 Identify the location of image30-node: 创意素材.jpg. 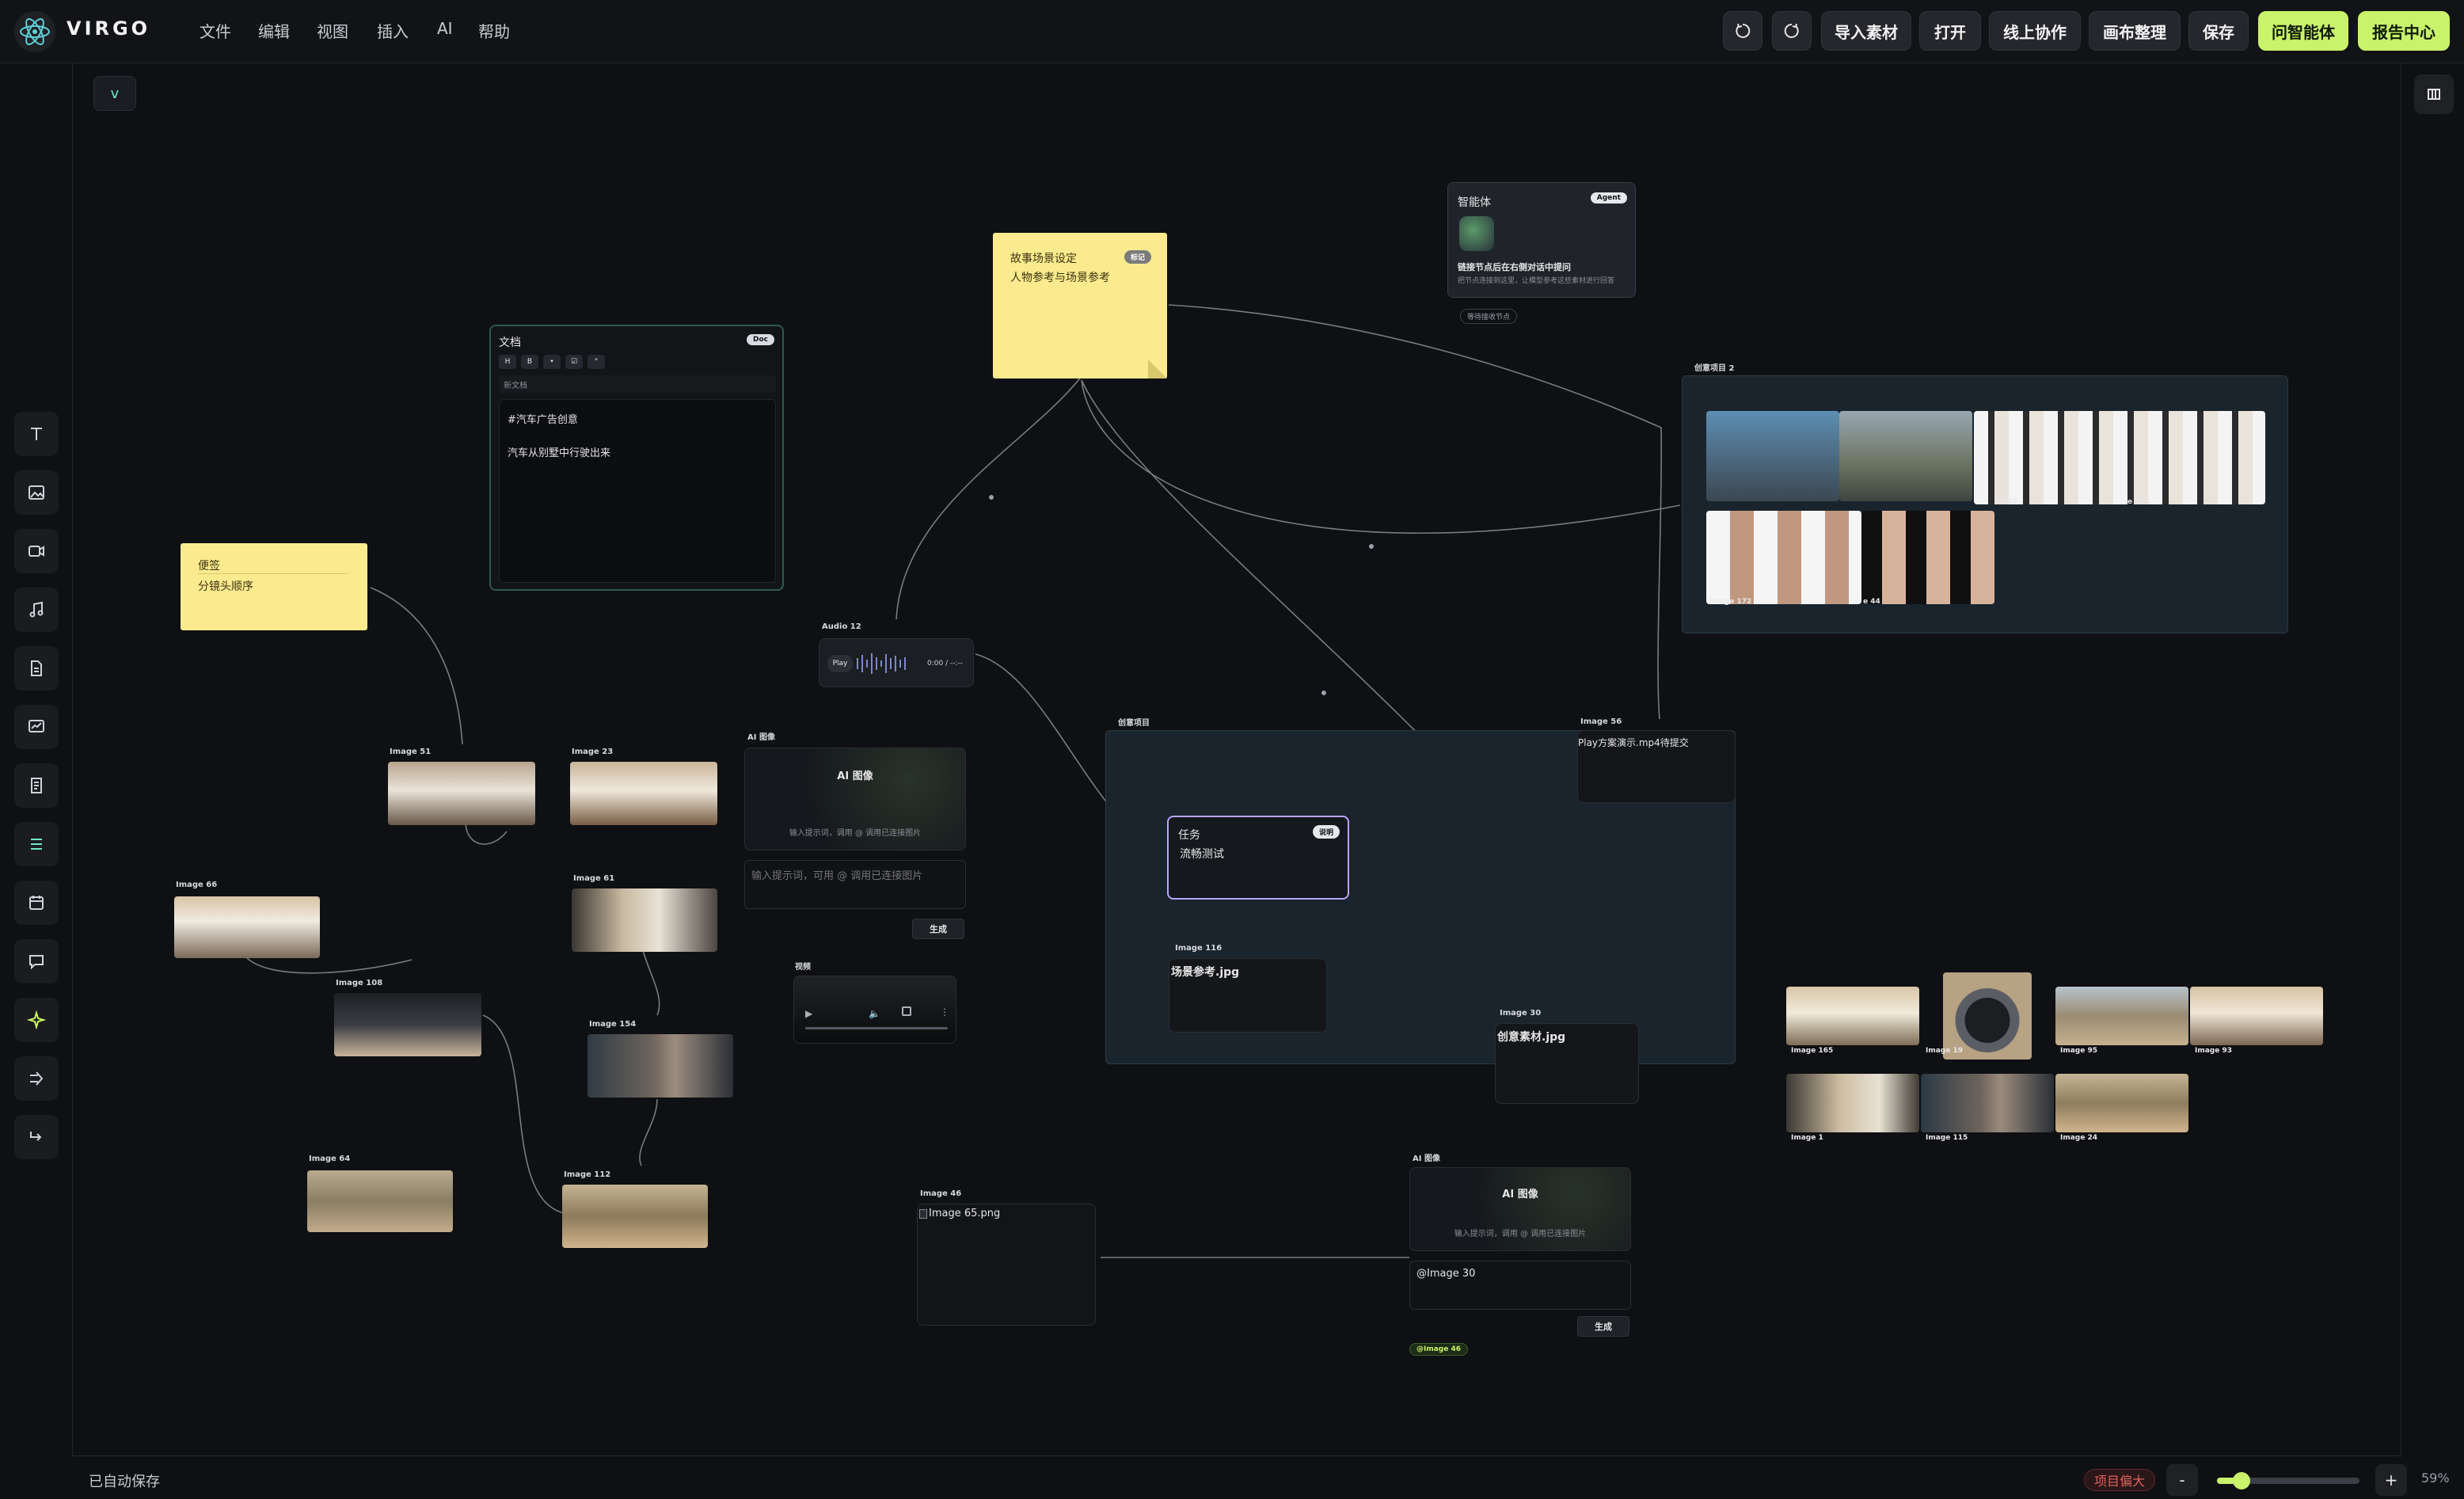
(1567, 1063).